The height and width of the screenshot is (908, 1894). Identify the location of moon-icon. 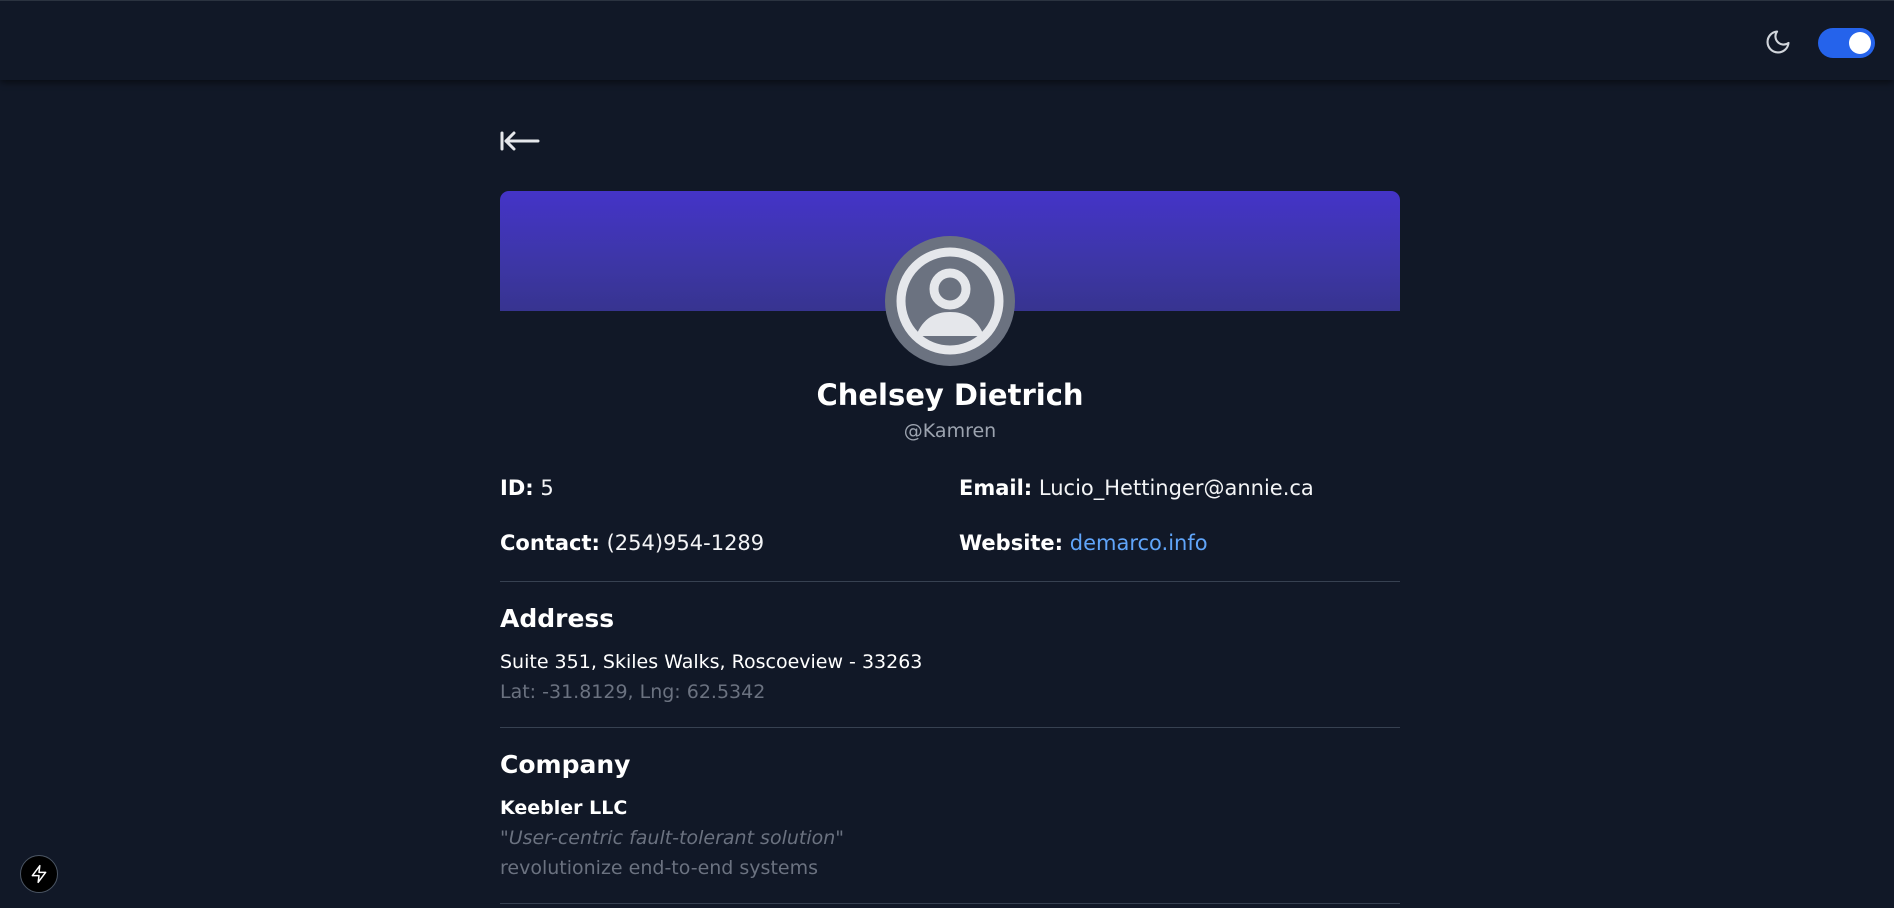
(1778, 42).